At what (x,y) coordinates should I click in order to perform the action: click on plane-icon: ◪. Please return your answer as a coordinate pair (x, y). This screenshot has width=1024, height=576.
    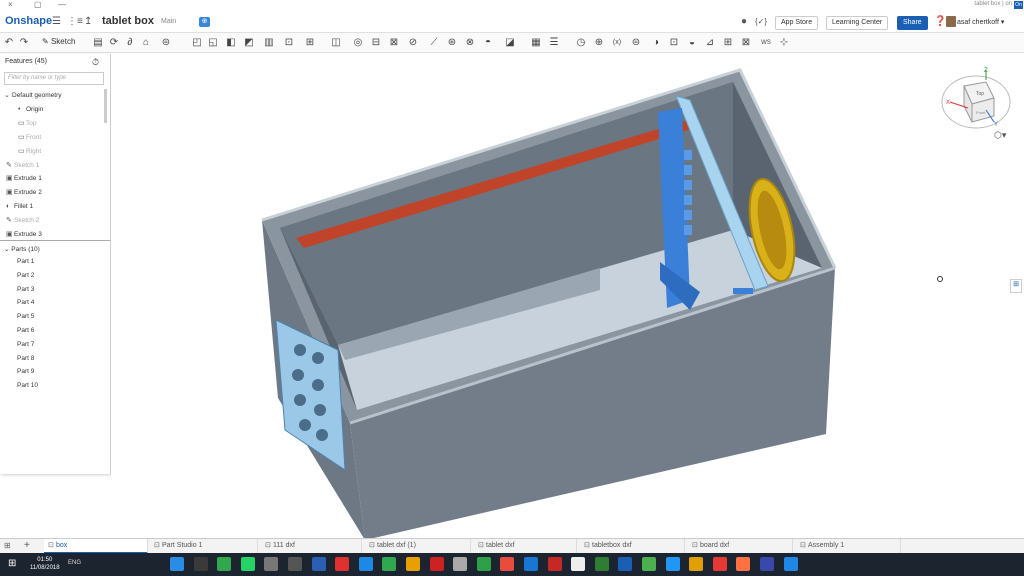
    Looking at the image, I should click on (510, 43).